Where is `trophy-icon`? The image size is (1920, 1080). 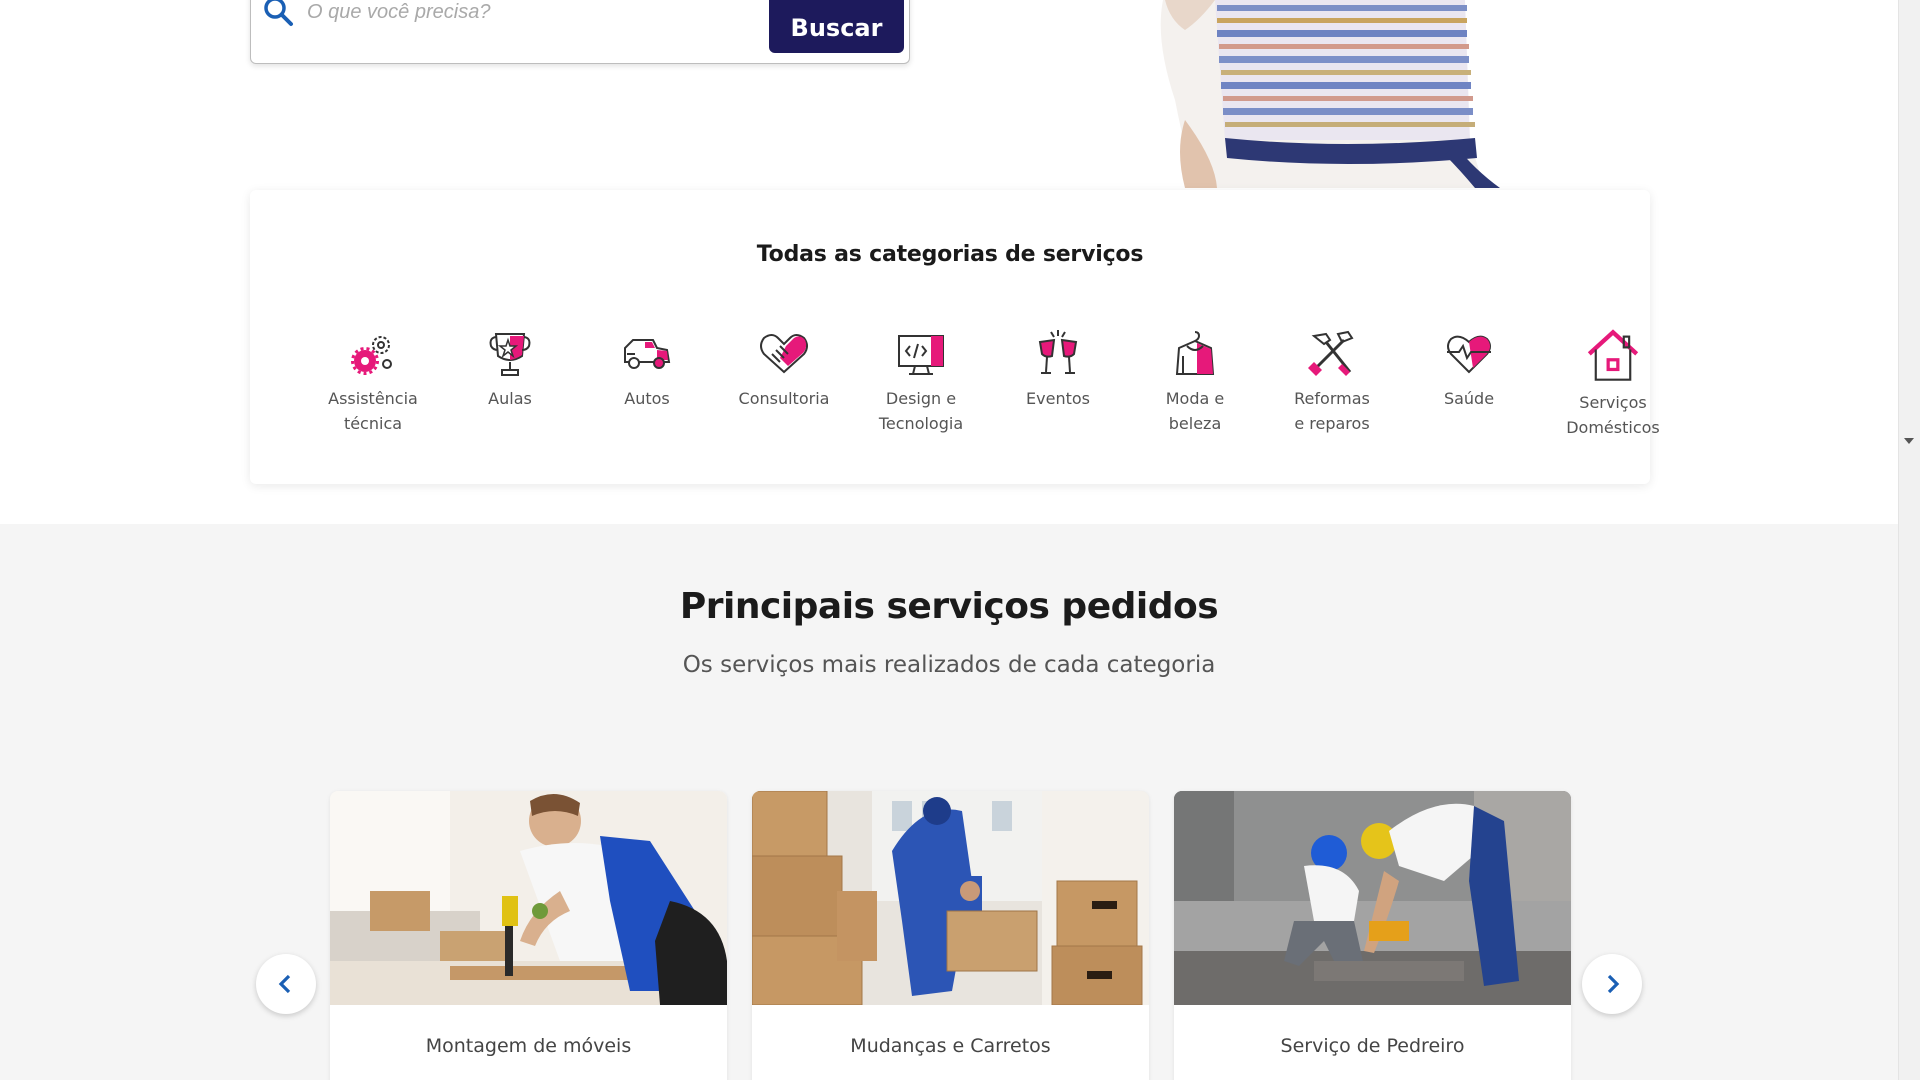 trophy-icon is located at coordinates (510, 354).